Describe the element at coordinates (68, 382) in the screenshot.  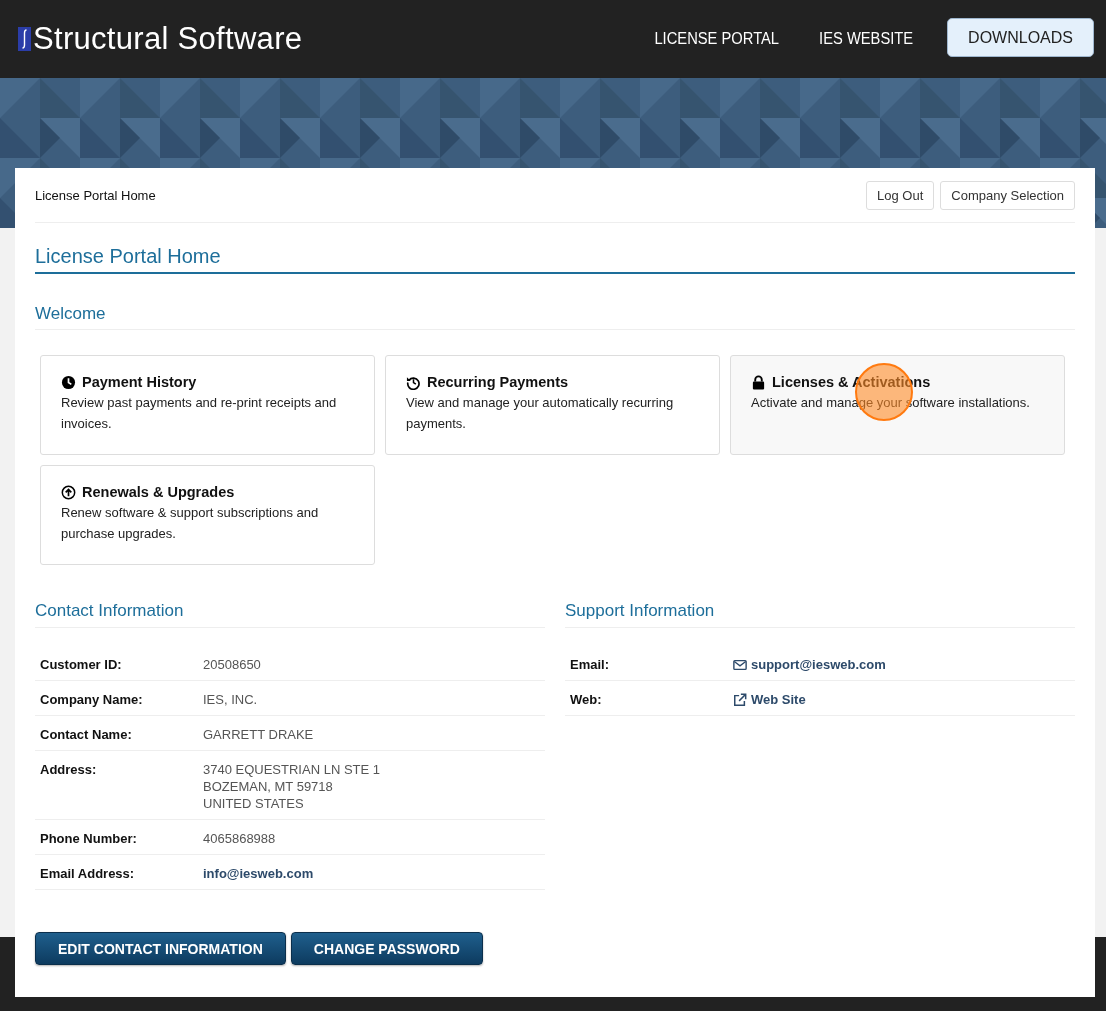
I see `clock-icon` at that location.